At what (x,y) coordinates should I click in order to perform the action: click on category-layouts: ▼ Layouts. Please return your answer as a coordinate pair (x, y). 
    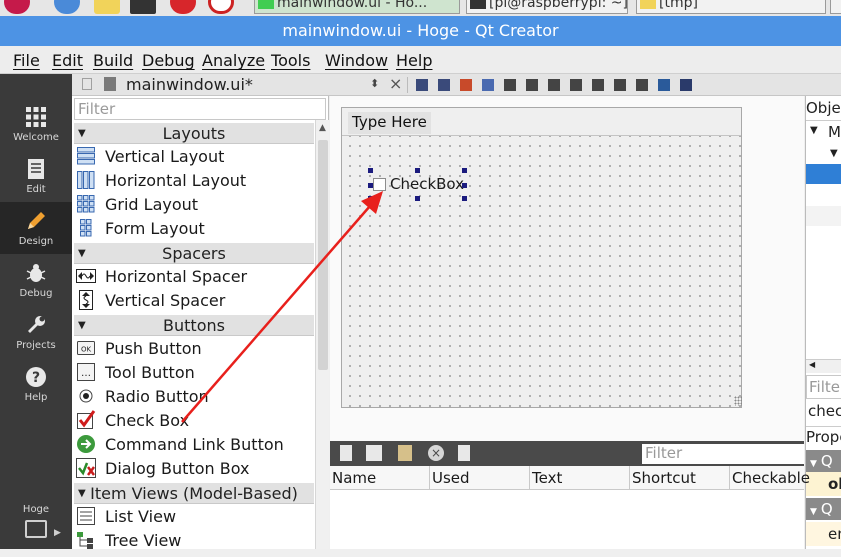
    Looking at the image, I should click on (194, 133).